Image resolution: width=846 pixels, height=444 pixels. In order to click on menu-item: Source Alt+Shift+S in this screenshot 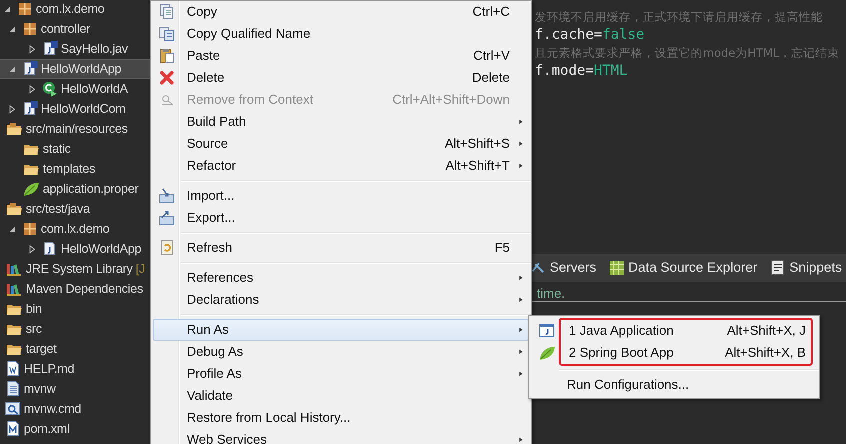, I will do `click(341, 144)`.